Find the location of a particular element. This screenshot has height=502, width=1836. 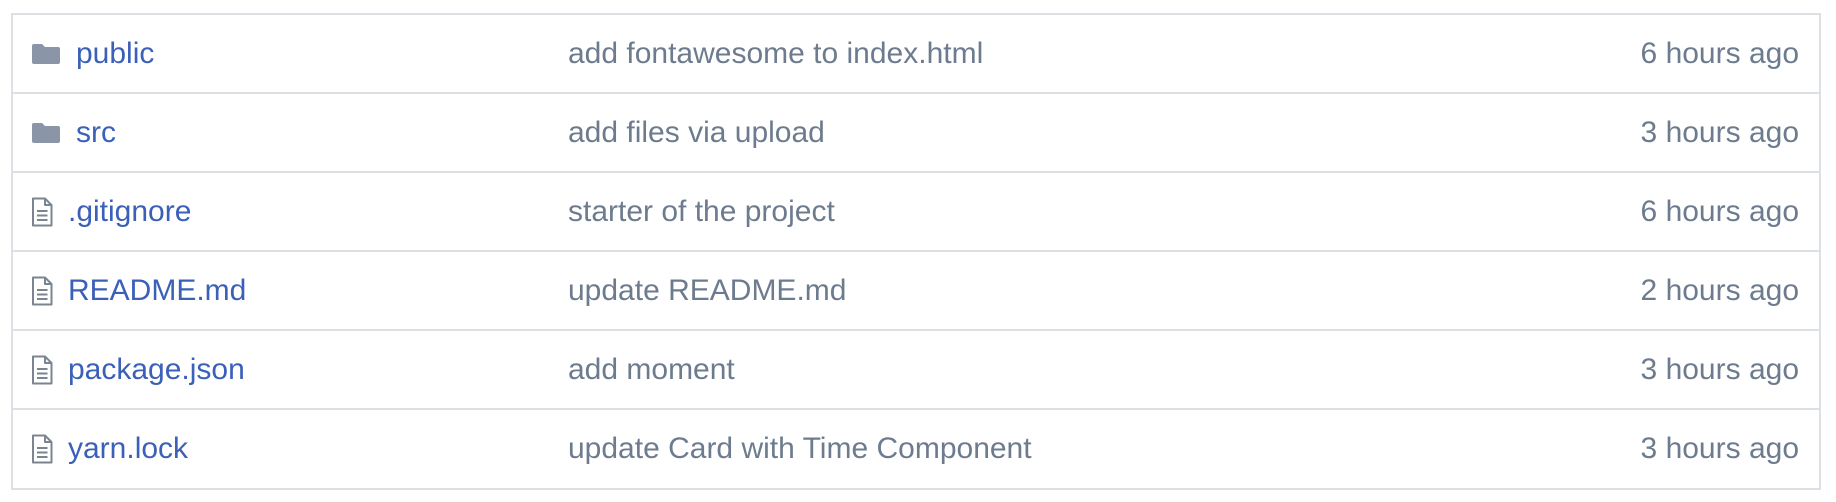

commit-message-link: add files via upload is located at coordinates (696, 133).